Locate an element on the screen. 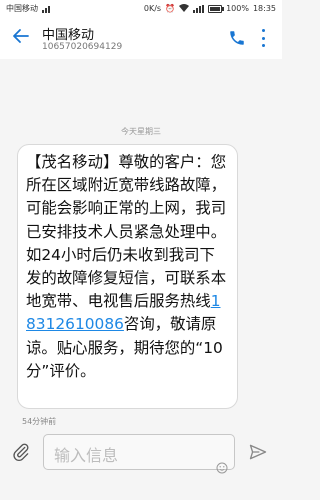  message-time: 54分钟前 is located at coordinates (39, 421).